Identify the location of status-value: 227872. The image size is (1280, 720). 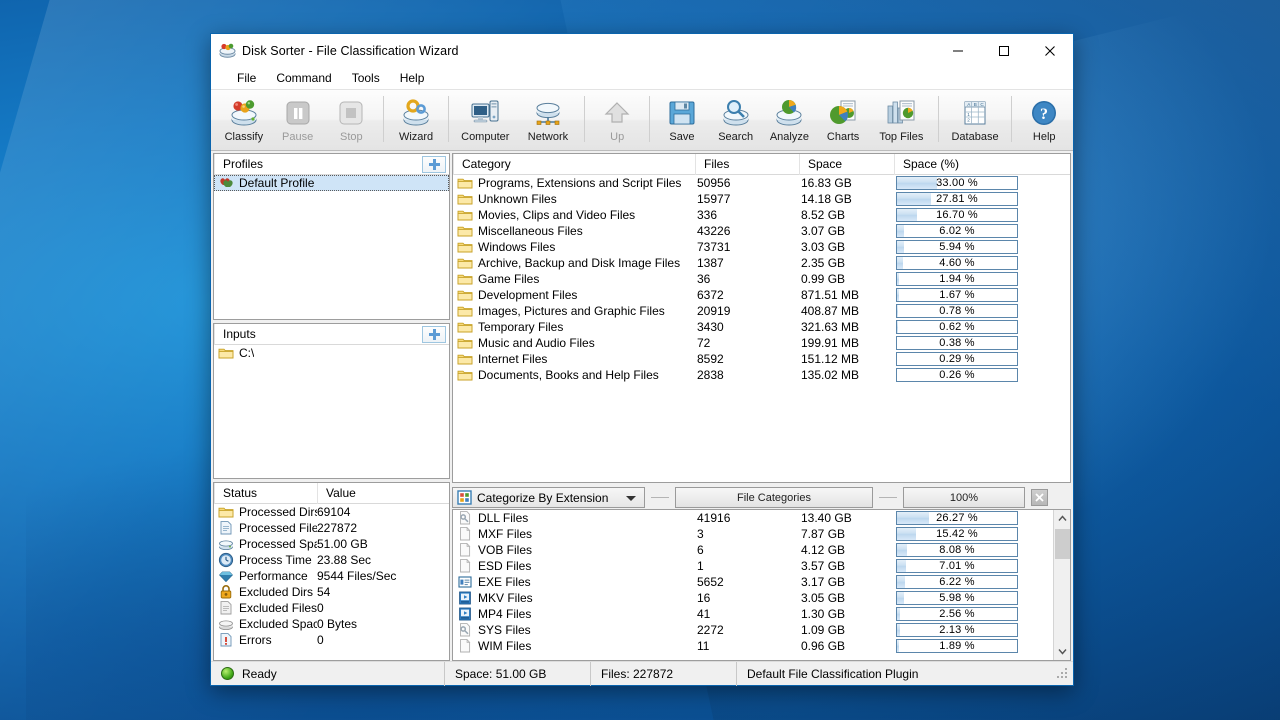
(337, 528).